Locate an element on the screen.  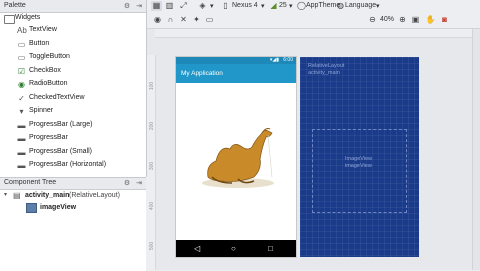
button-icon: ▭ is located at coordinates (21, 44).